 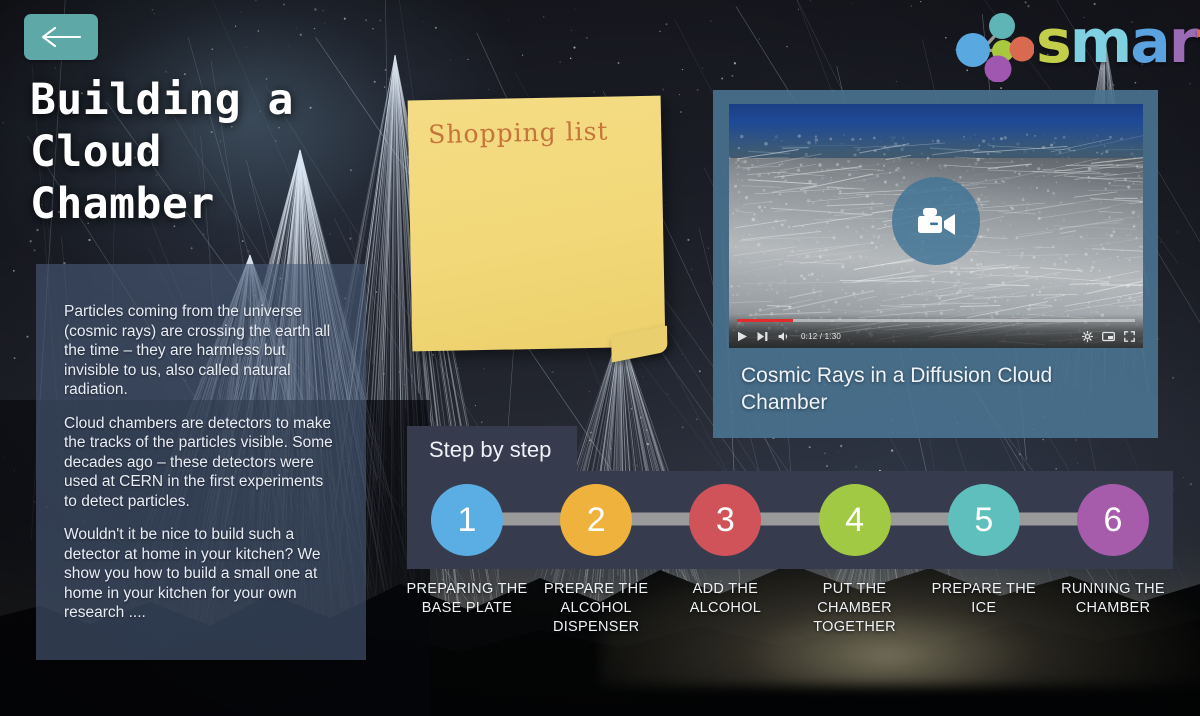 I want to click on steps-header-tab: Step by step, so click(x=492, y=450).